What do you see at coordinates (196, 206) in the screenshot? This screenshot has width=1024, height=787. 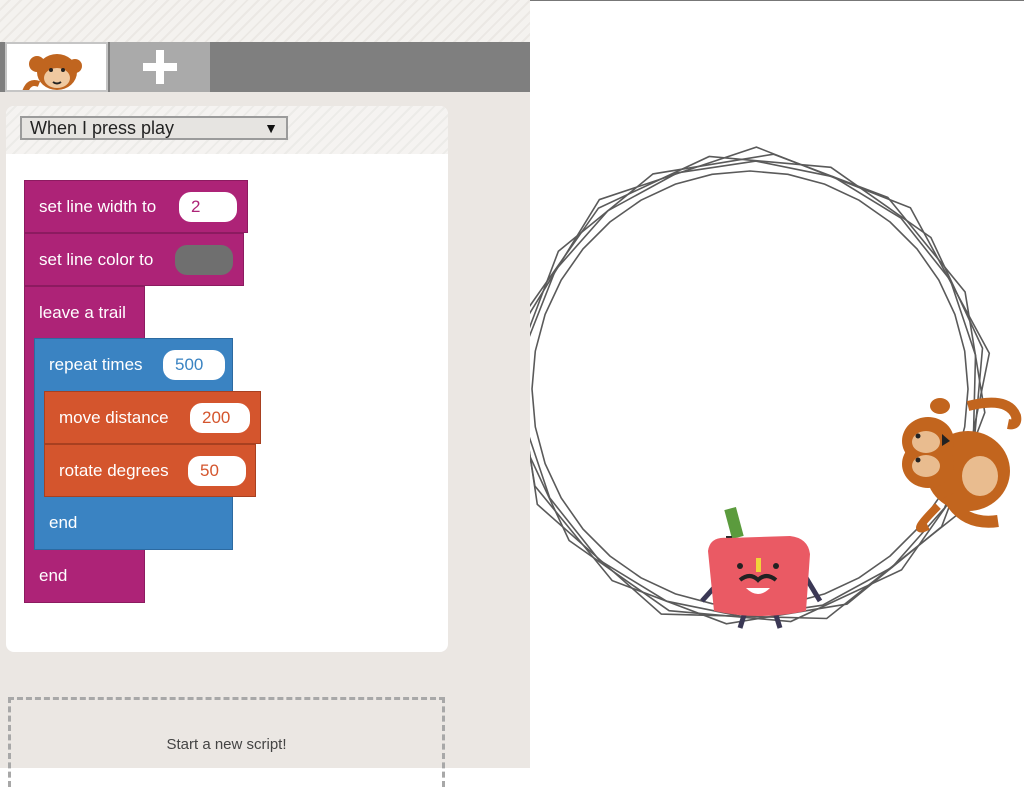 I see `line-width-value: 2` at bounding box center [196, 206].